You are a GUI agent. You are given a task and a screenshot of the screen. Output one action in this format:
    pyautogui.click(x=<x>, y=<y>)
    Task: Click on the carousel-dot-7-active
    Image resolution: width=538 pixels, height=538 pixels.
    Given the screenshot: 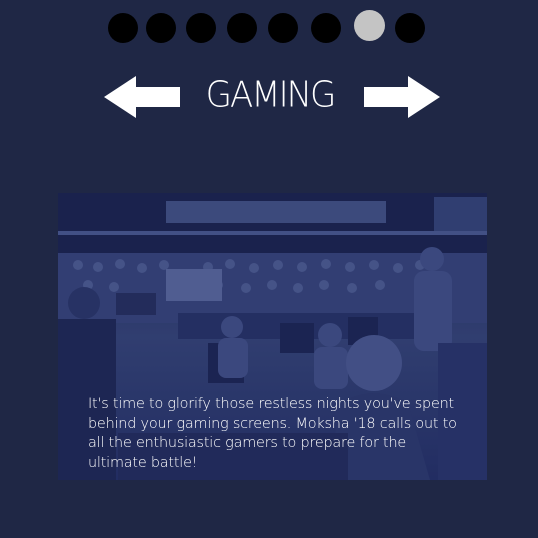 What is the action you would take?
    pyautogui.click(x=369, y=25)
    